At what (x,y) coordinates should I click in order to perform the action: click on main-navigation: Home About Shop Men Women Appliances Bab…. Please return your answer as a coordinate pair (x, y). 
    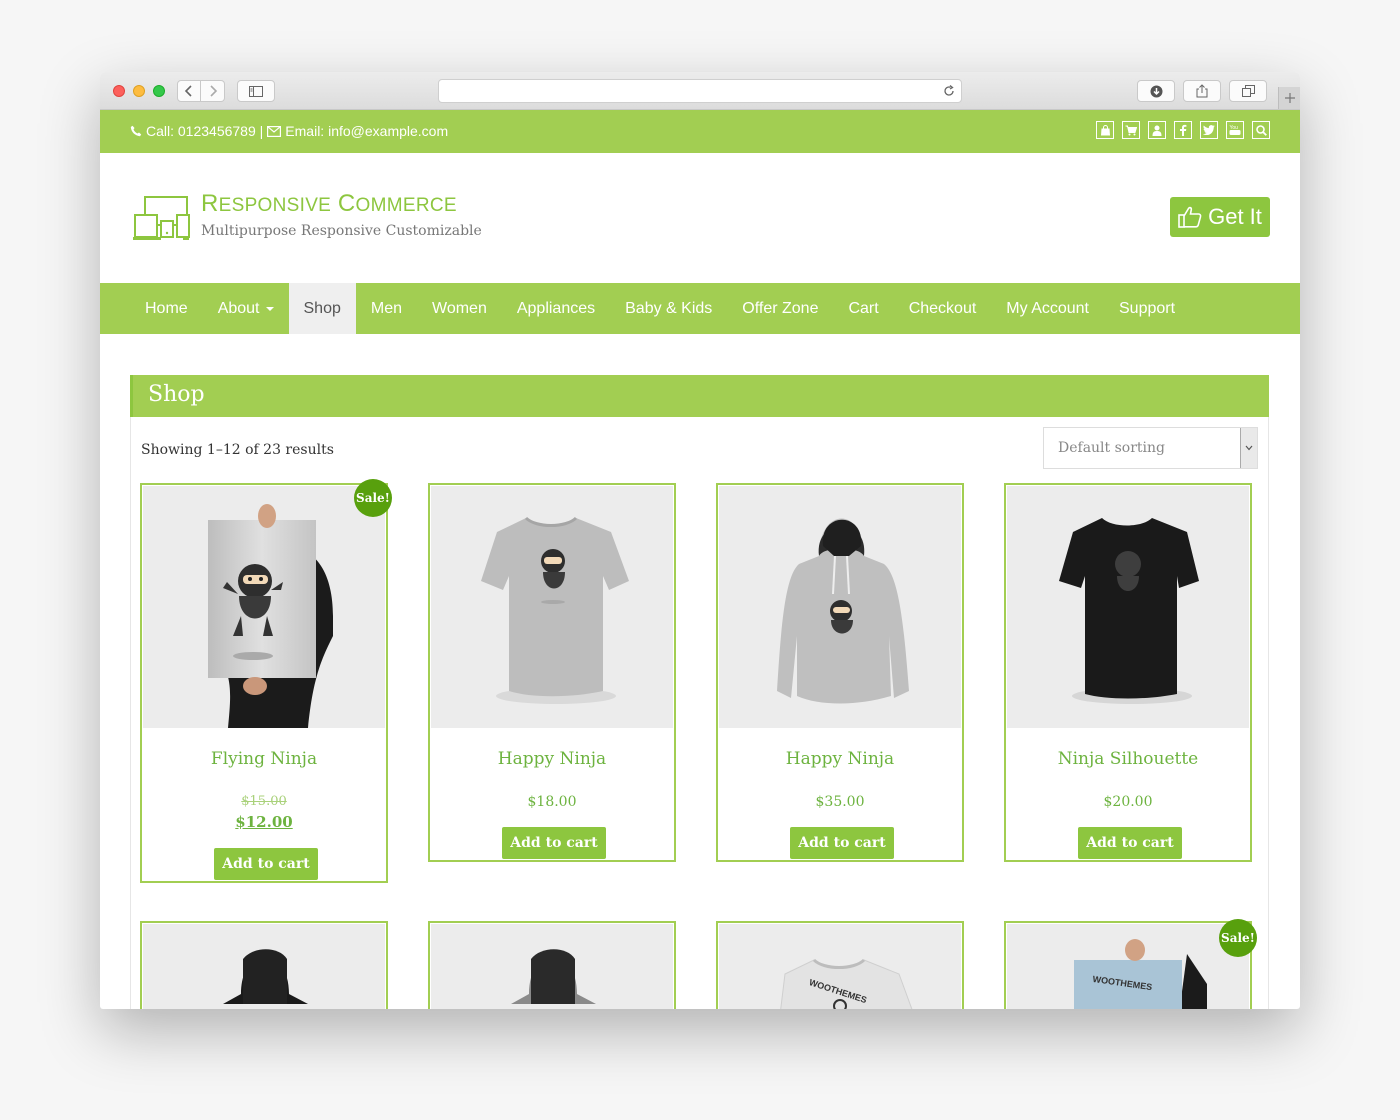
    Looking at the image, I should click on (700, 308).